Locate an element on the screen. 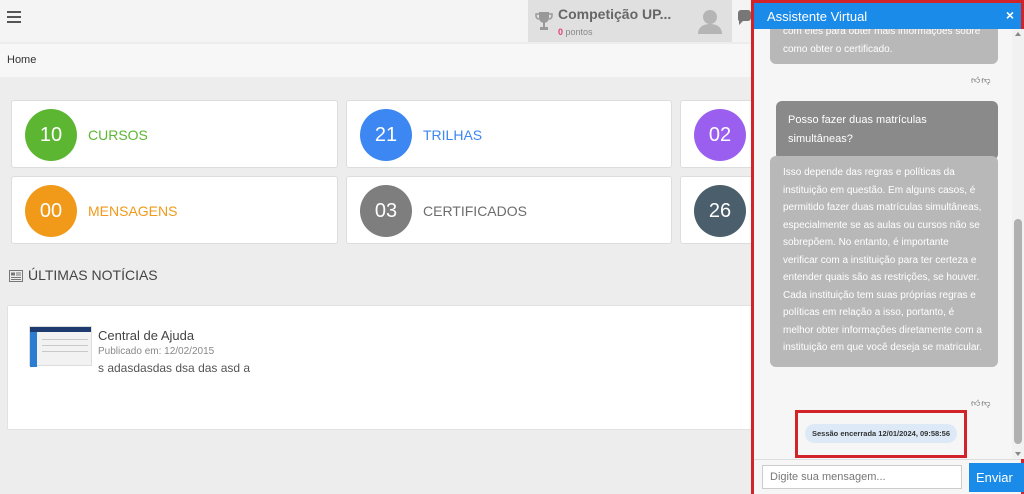 The width and height of the screenshot is (1024, 494). user-menu is located at coordinates (710, 21).